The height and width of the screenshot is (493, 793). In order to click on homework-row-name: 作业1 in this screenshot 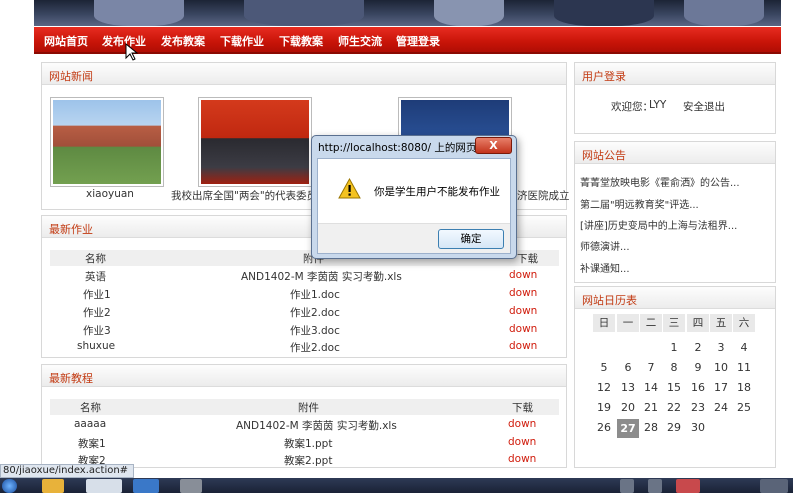, I will do `click(97, 295)`.